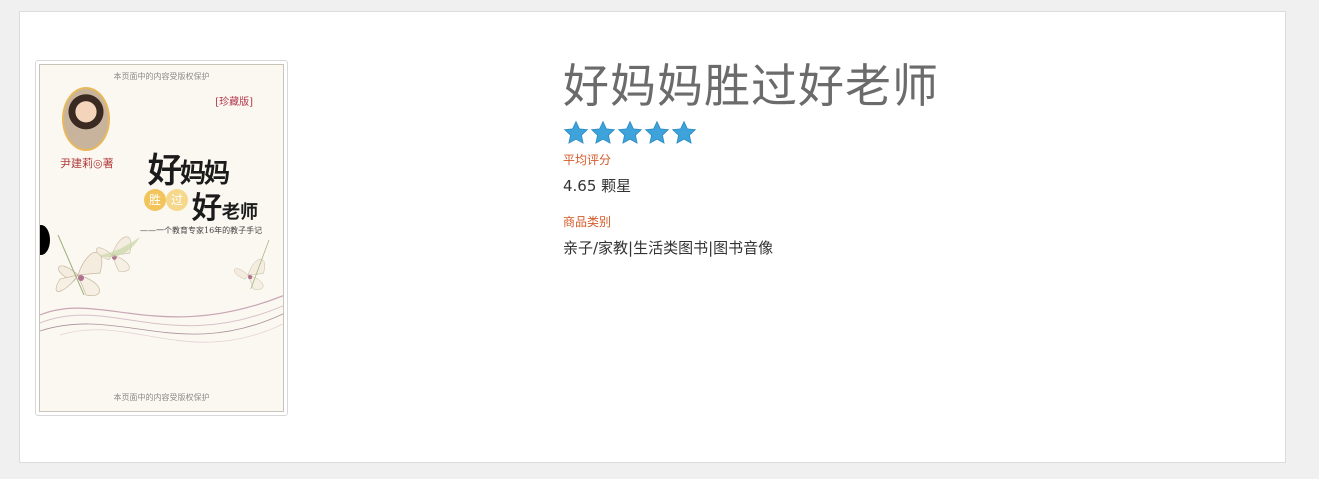 The height and width of the screenshot is (479, 1319). Describe the element at coordinates (597, 186) in the screenshot. I see `rating-value: 4.65 颗星` at that location.